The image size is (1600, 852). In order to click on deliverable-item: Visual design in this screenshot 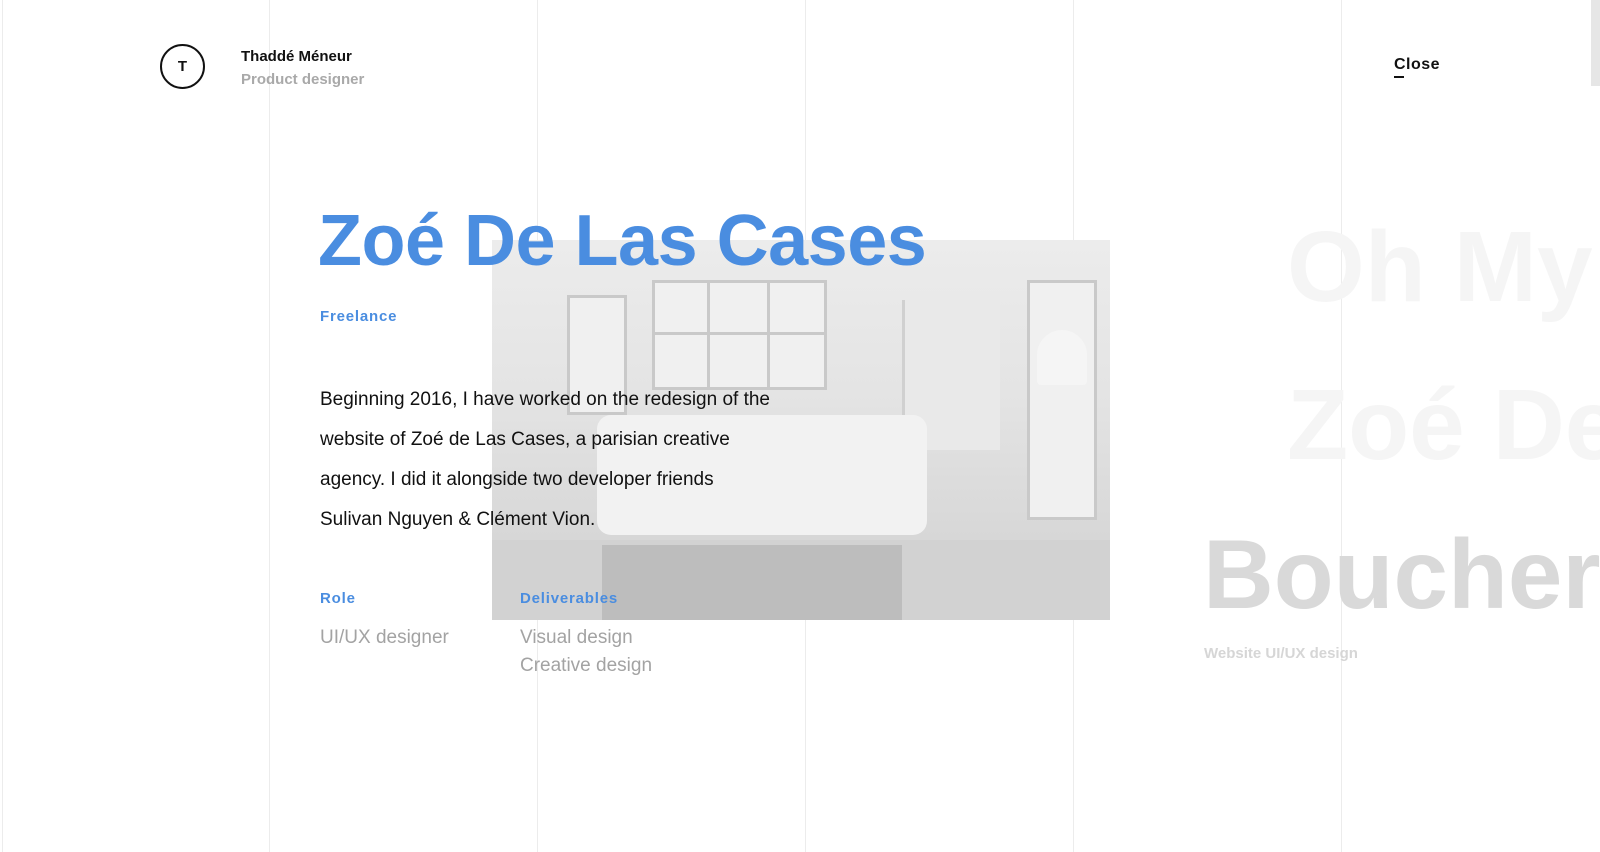, I will do `click(576, 637)`.